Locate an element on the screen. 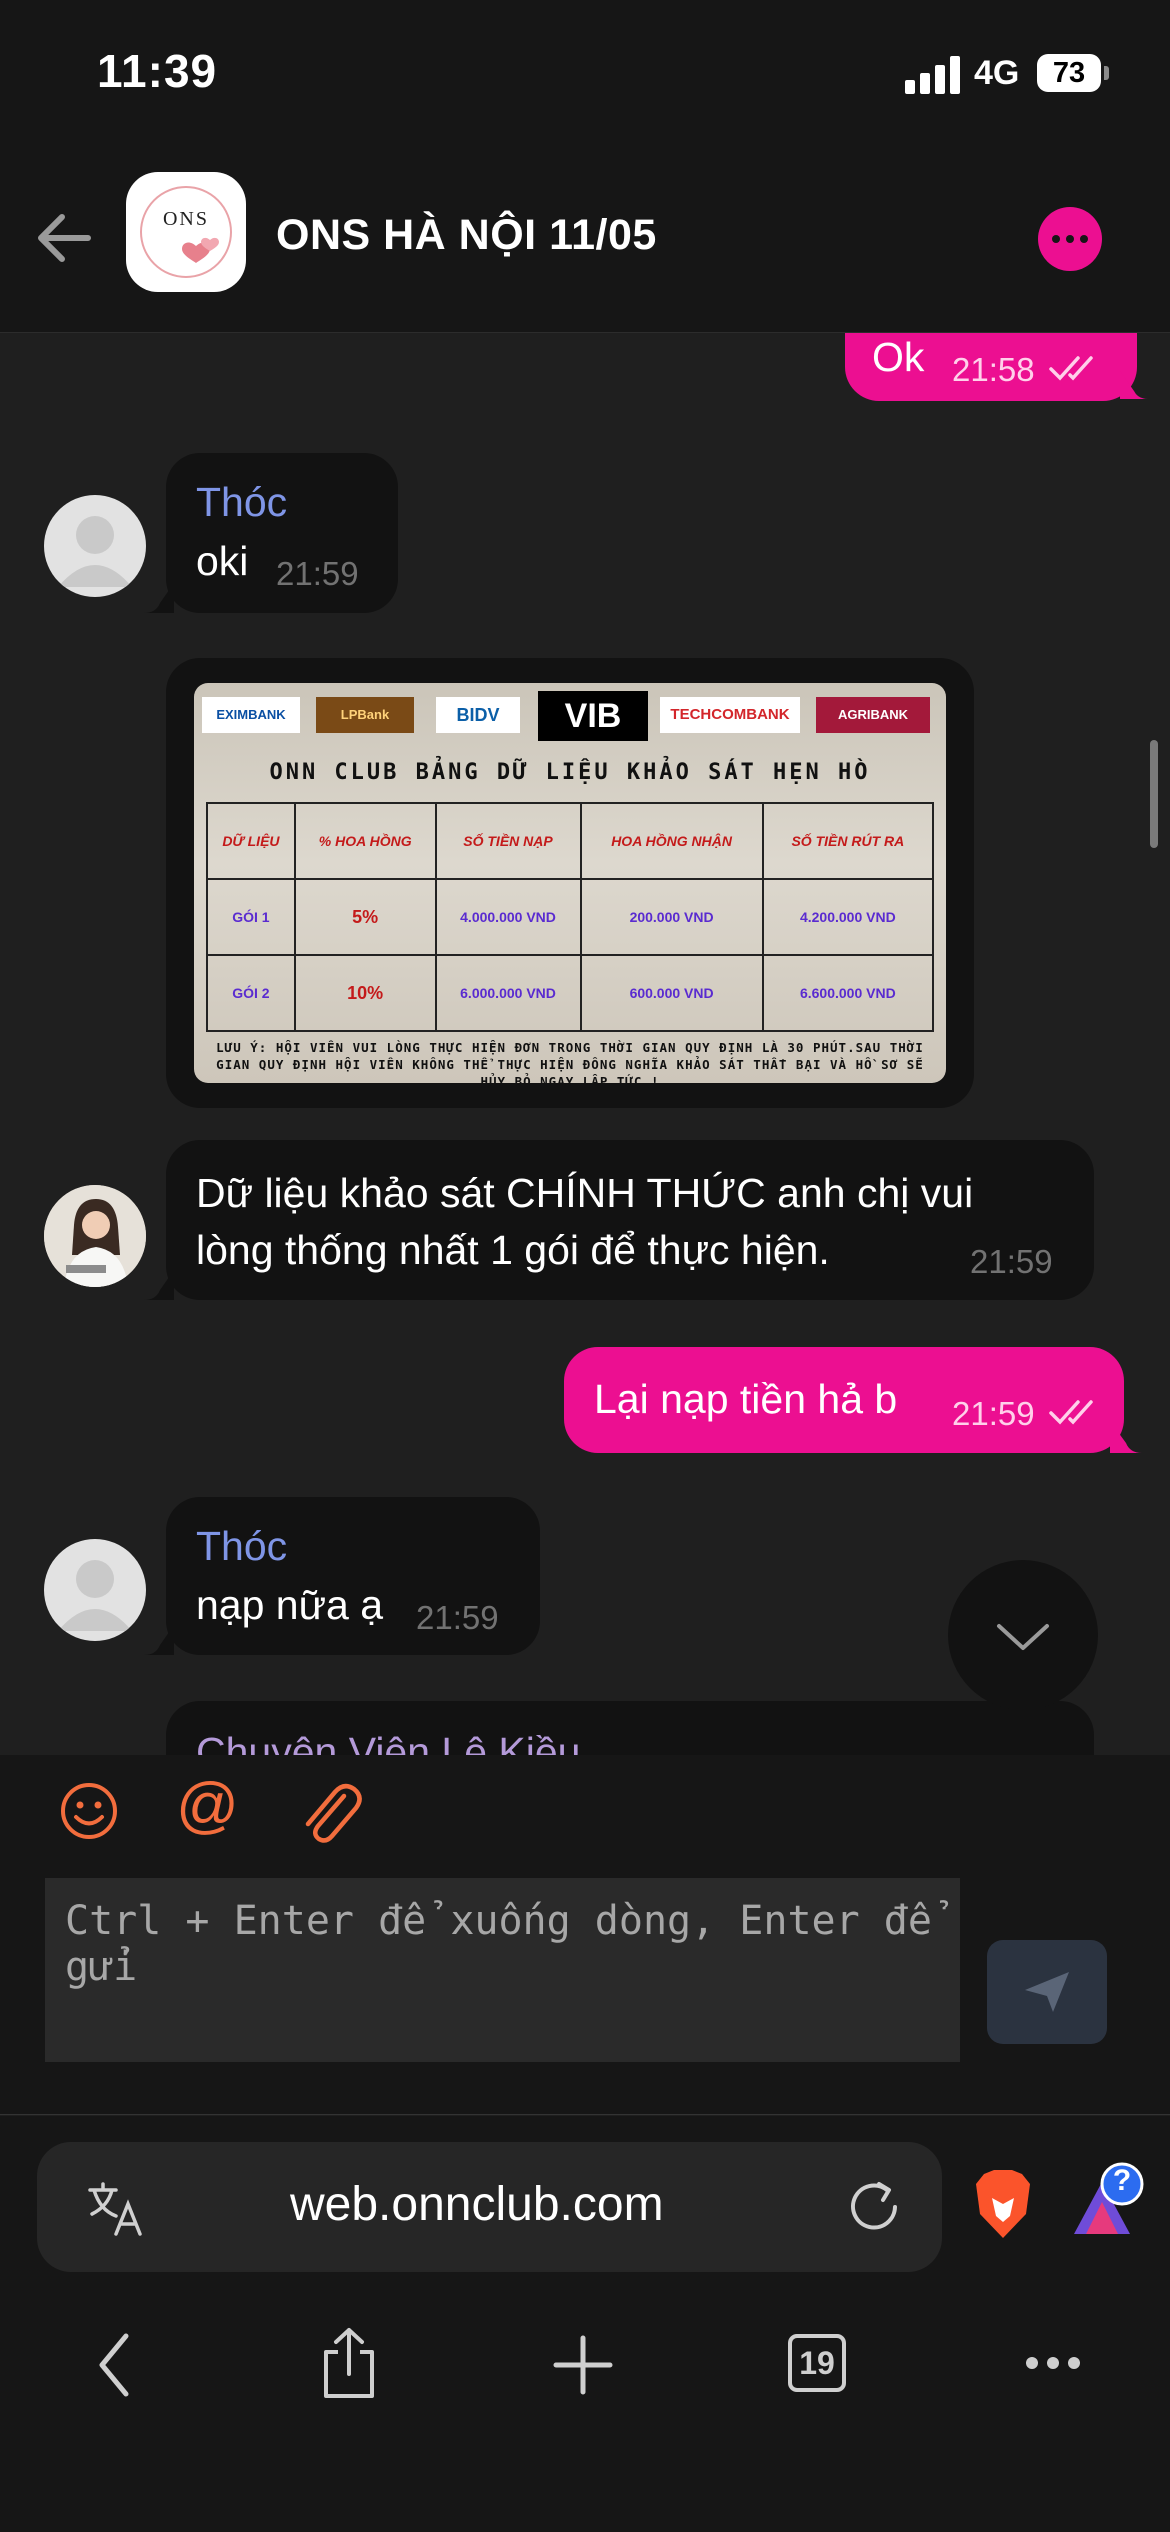  translate-icon is located at coordinates (115, 2209).